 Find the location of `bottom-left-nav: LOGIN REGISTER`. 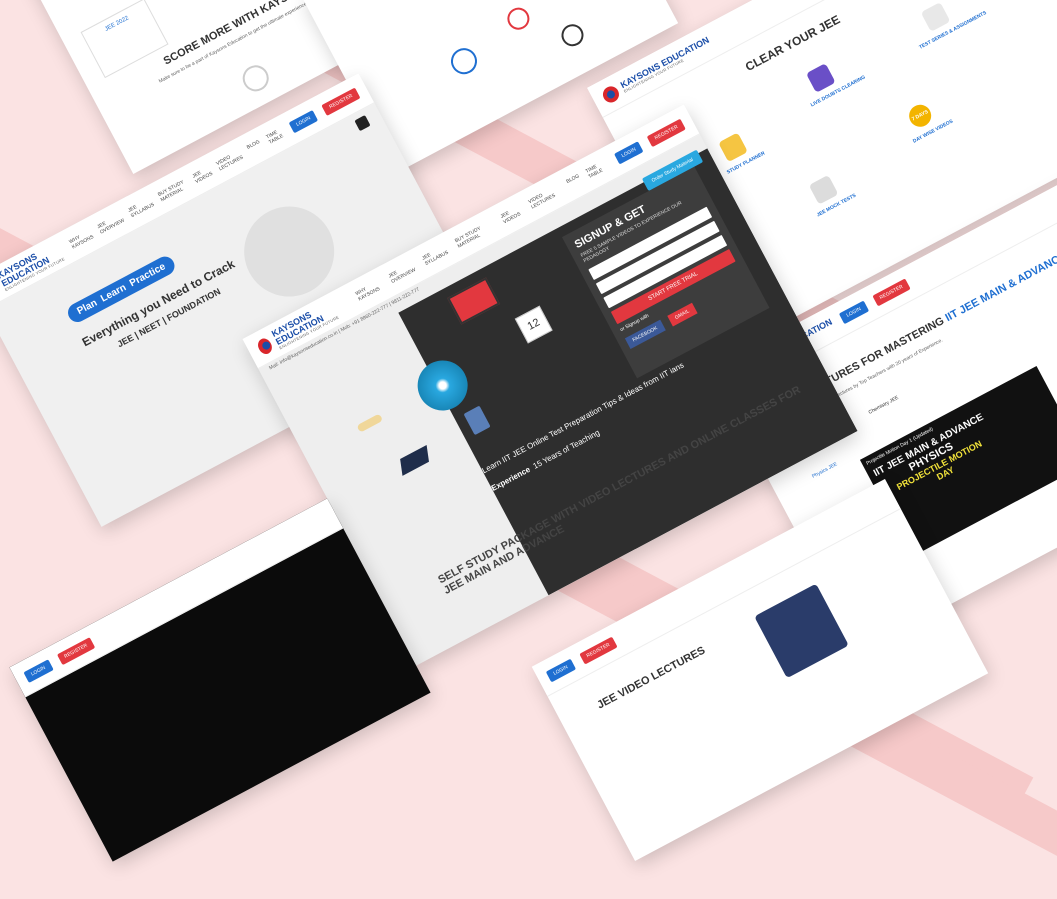

bottom-left-nav: LOGIN REGISTER is located at coordinates (176, 597).